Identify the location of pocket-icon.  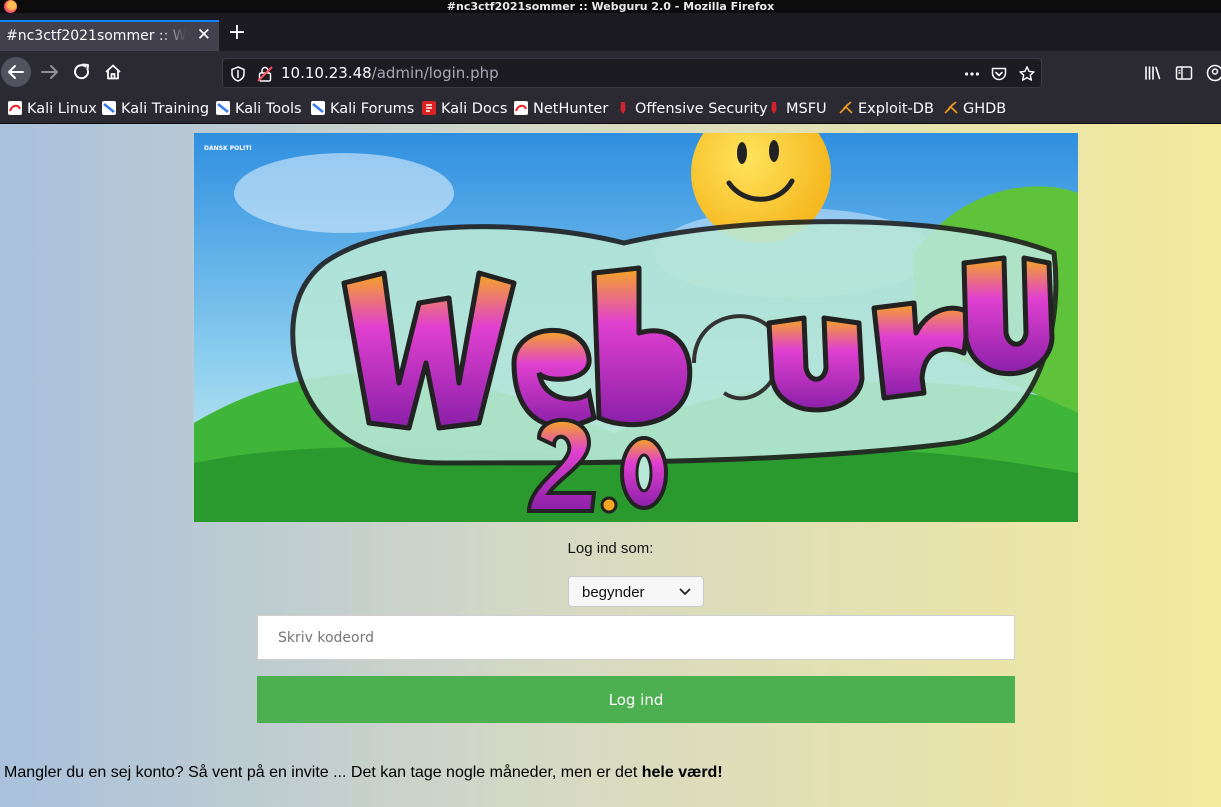
(999, 74).